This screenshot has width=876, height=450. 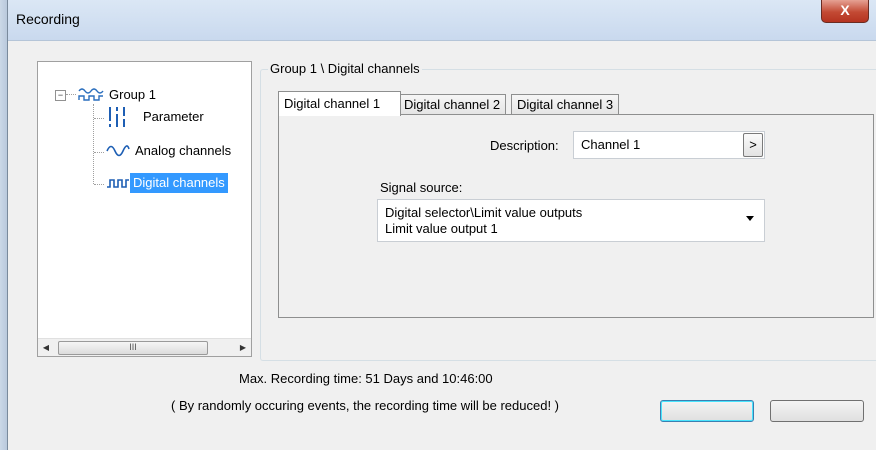 What do you see at coordinates (611, 144) in the screenshot?
I see `description-value: Channel 1` at bounding box center [611, 144].